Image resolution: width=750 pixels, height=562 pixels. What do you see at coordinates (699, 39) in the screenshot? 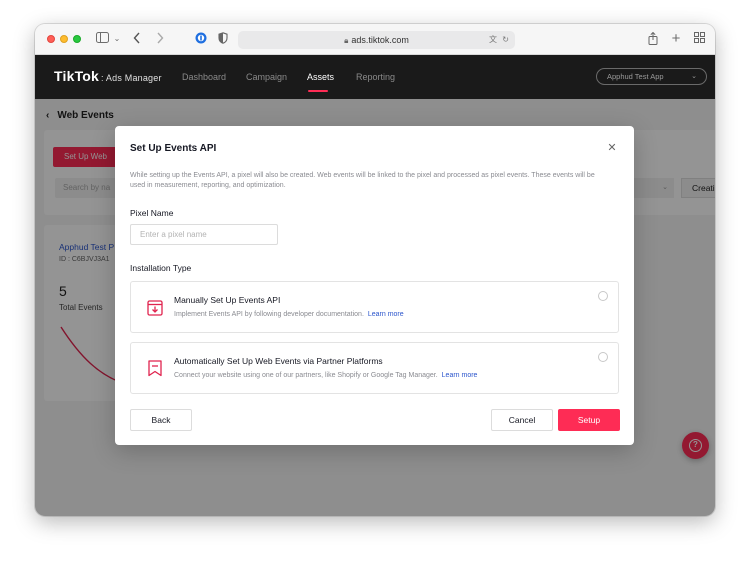
I see `tab-overview-icon` at bounding box center [699, 39].